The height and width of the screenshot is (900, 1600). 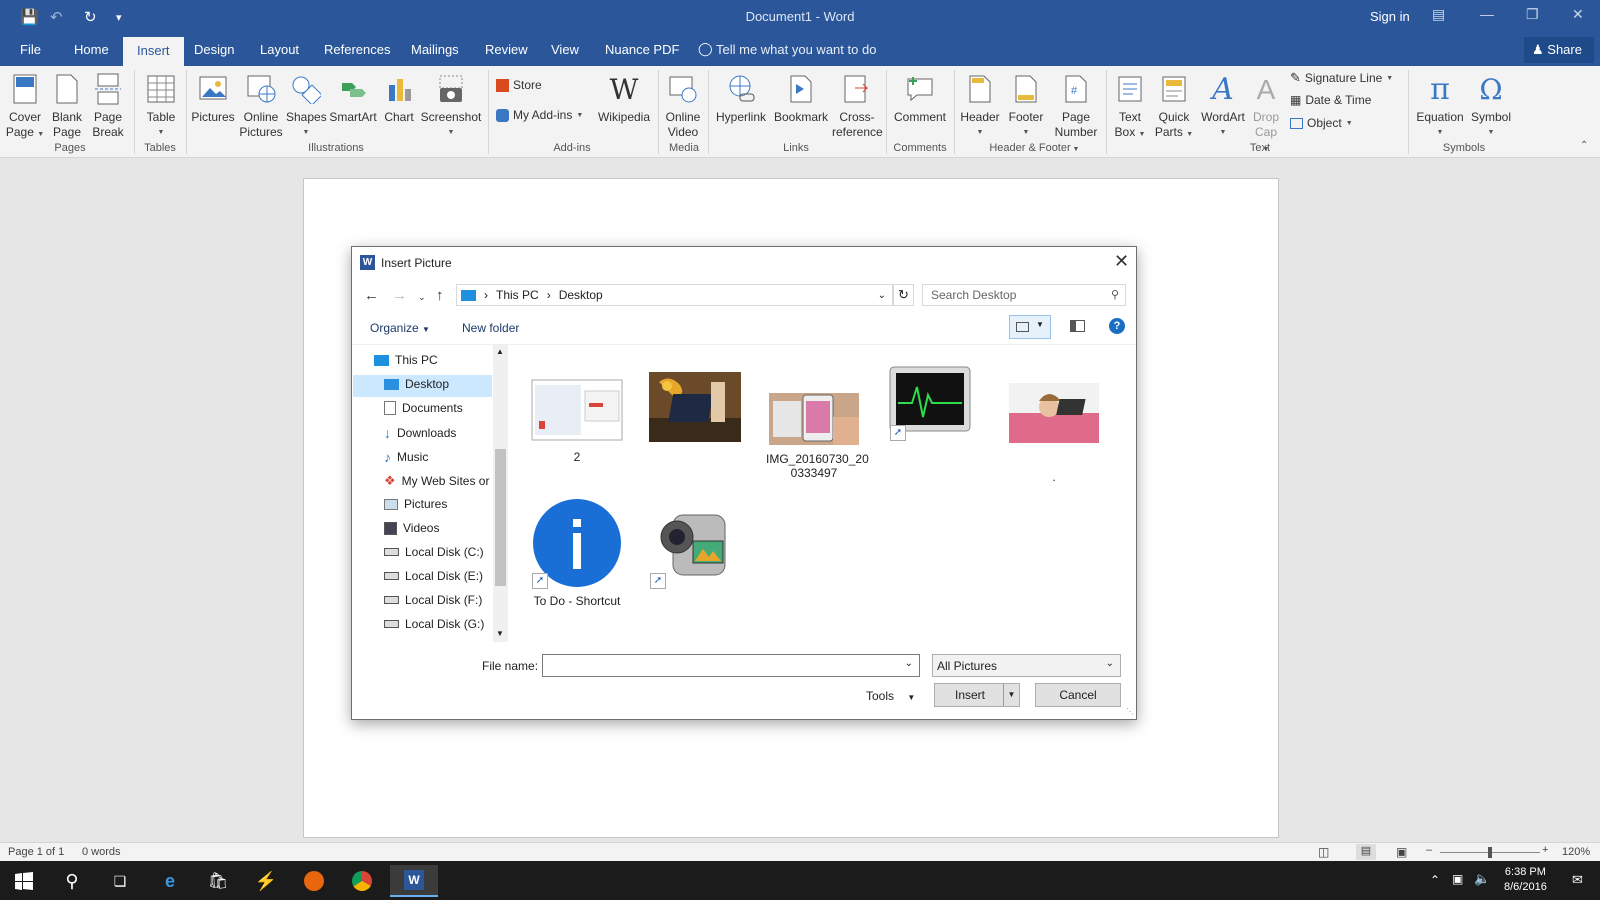 What do you see at coordinates (1435, 880) in the screenshot?
I see `show-hidden-icons-icon: ⌃` at bounding box center [1435, 880].